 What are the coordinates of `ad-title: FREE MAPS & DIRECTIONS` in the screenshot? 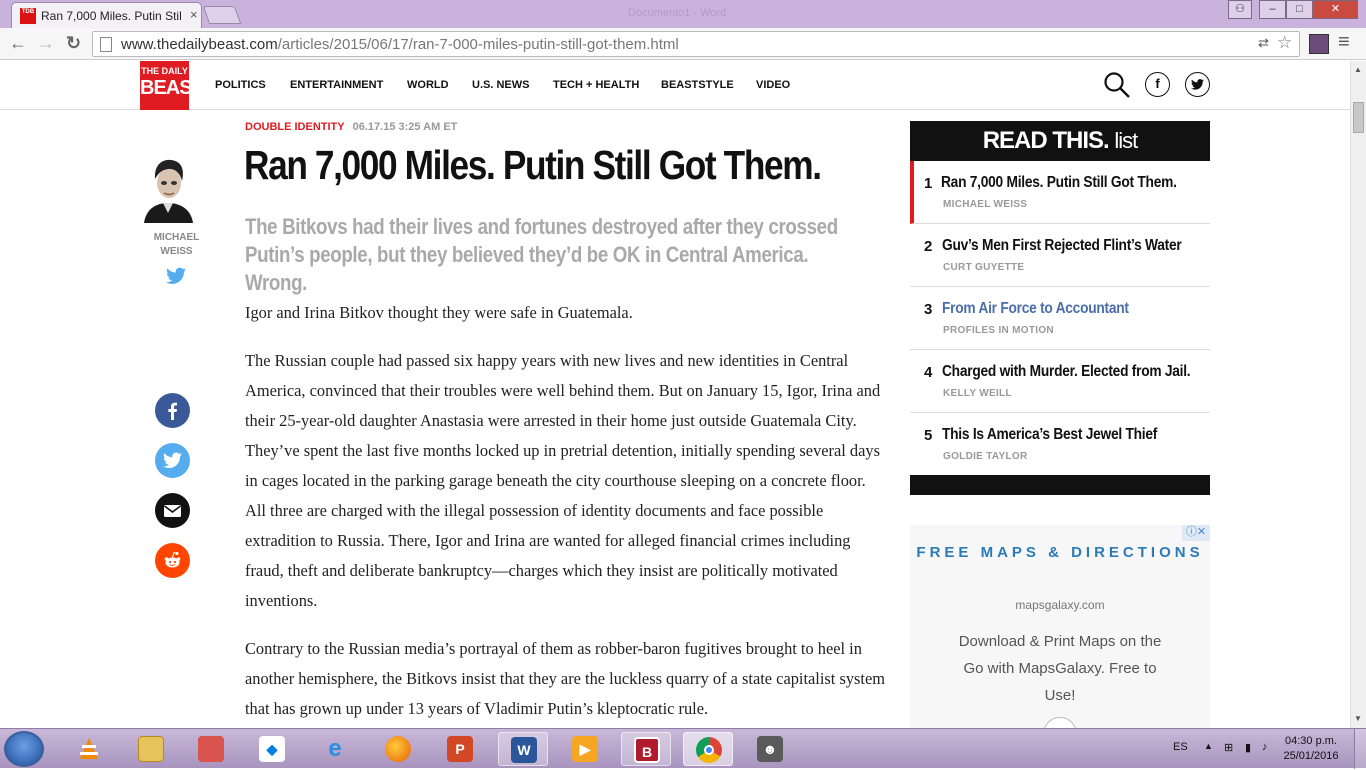 It's located at (1060, 553).